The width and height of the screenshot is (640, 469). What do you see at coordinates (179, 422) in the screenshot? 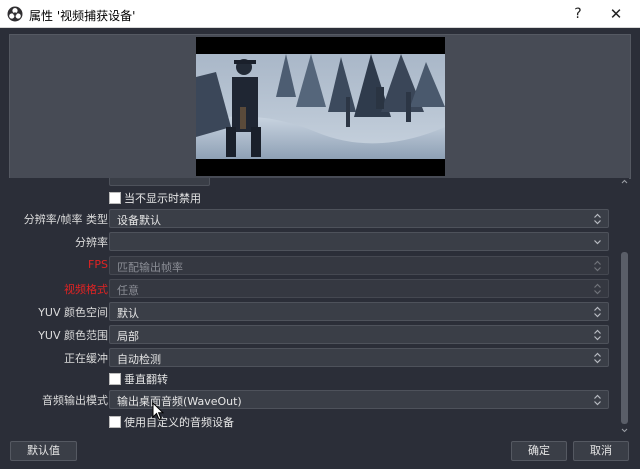
I see `use-custom-audio-device-label: 使用自定义的音频设备` at bounding box center [179, 422].